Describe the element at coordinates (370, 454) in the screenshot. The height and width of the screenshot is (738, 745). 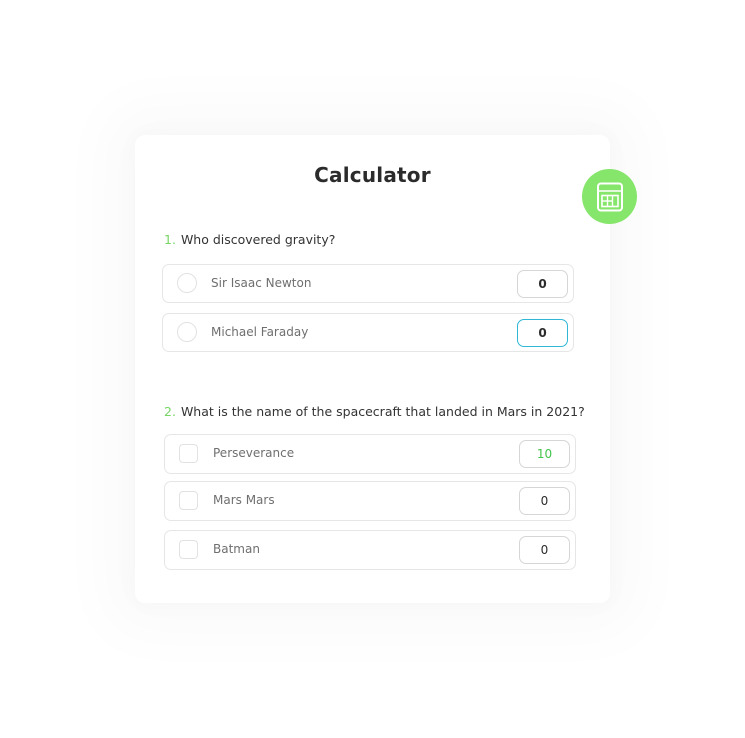
I see `option-perseverance: Perseverance` at that location.